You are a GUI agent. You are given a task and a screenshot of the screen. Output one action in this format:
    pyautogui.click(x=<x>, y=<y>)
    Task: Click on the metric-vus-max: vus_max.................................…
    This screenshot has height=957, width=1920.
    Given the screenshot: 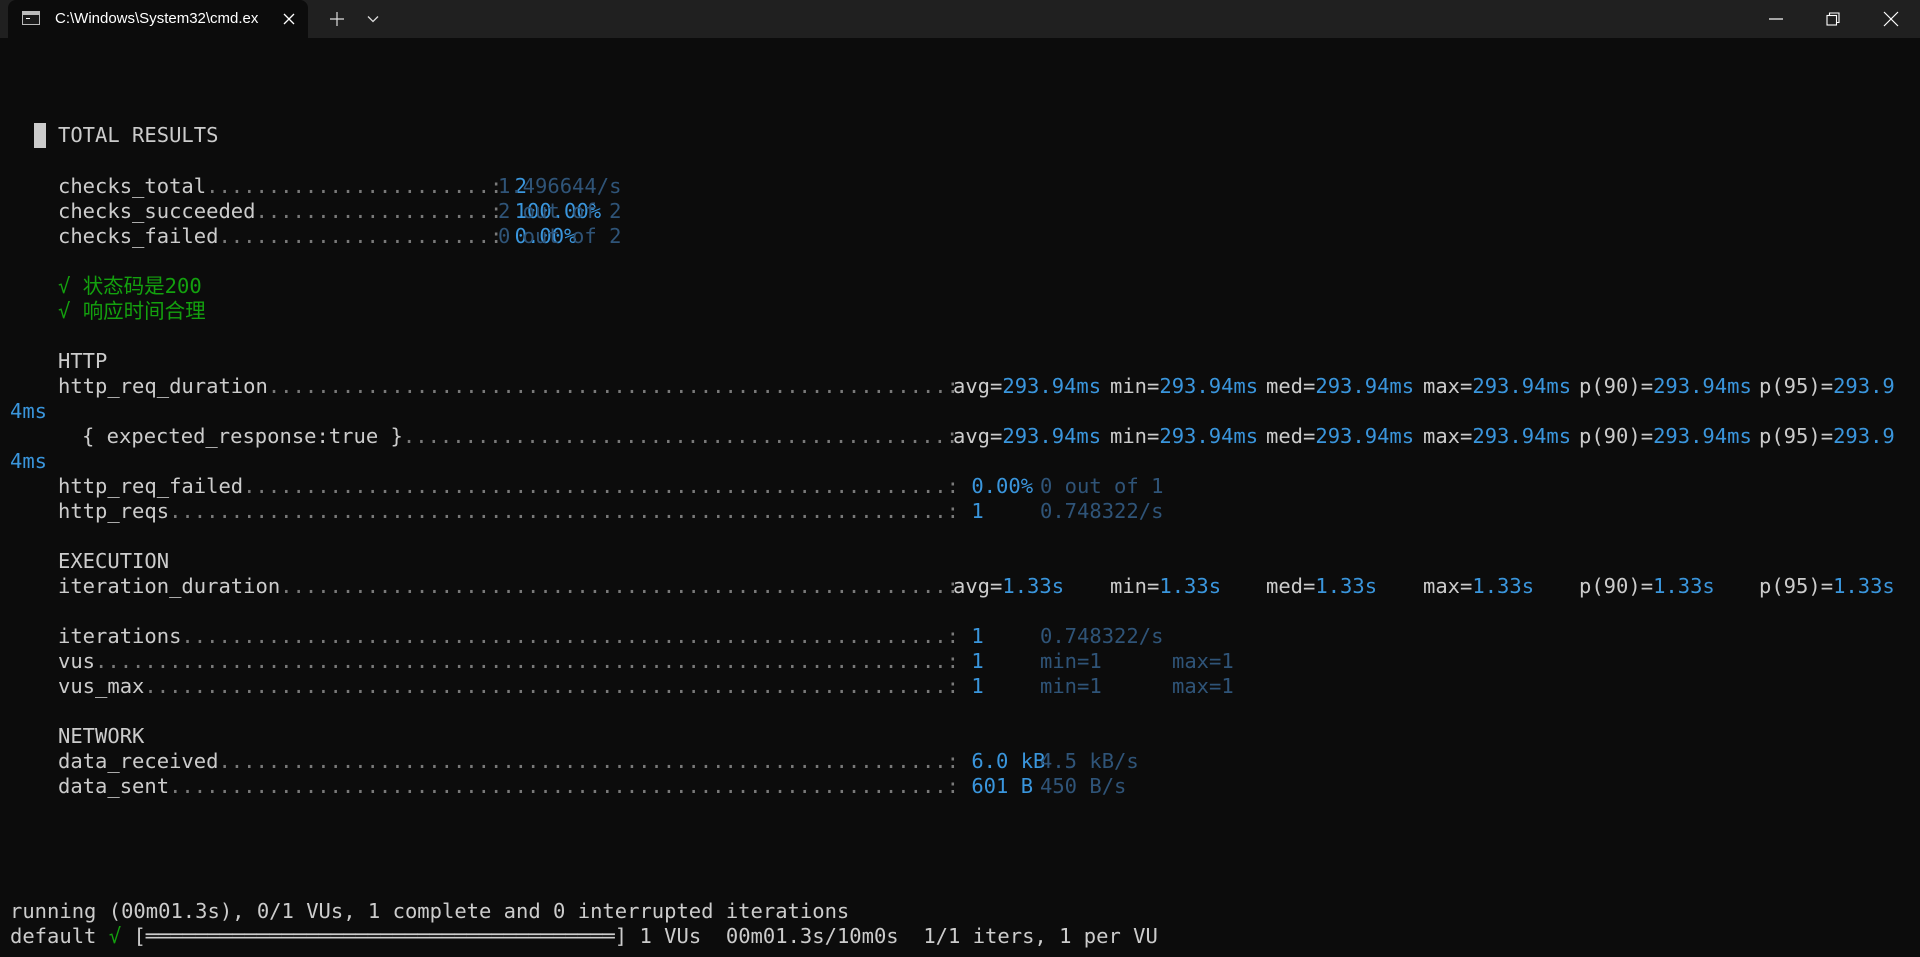 What is the action you would take?
    pyautogui.click(x=521, y=686)
    